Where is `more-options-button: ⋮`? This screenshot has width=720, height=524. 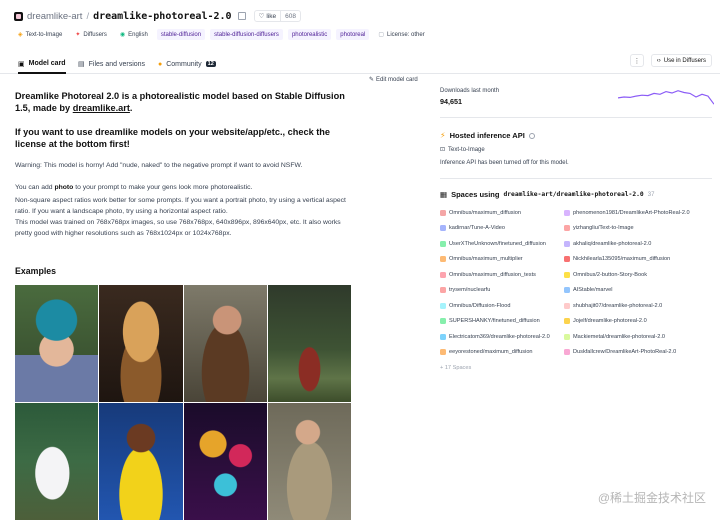
more-options-button: ⋮ is located at coordinates (637, 60).